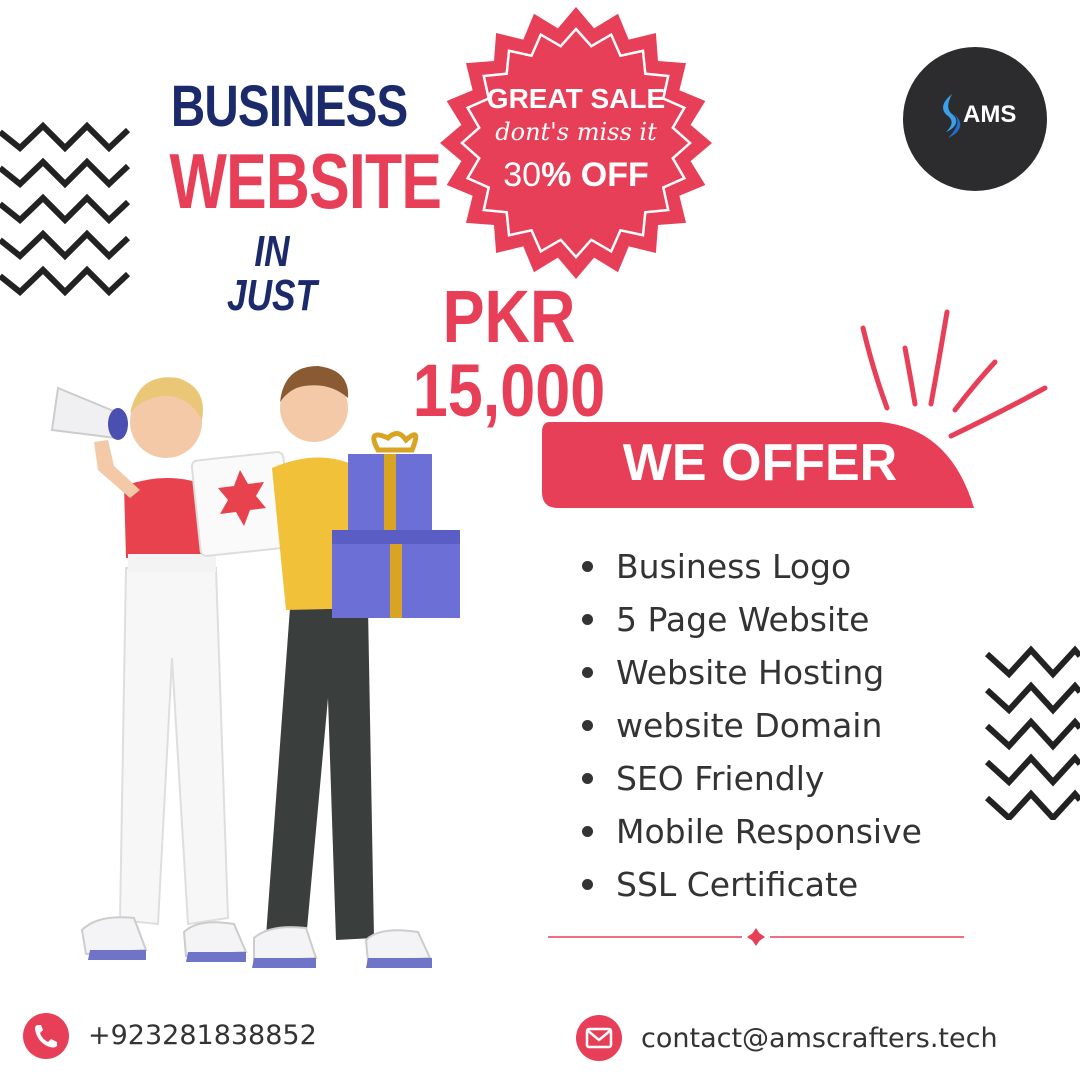 The image size is (1080, 1080). I want to click on list-item: Business Logo, so click(752, 566).